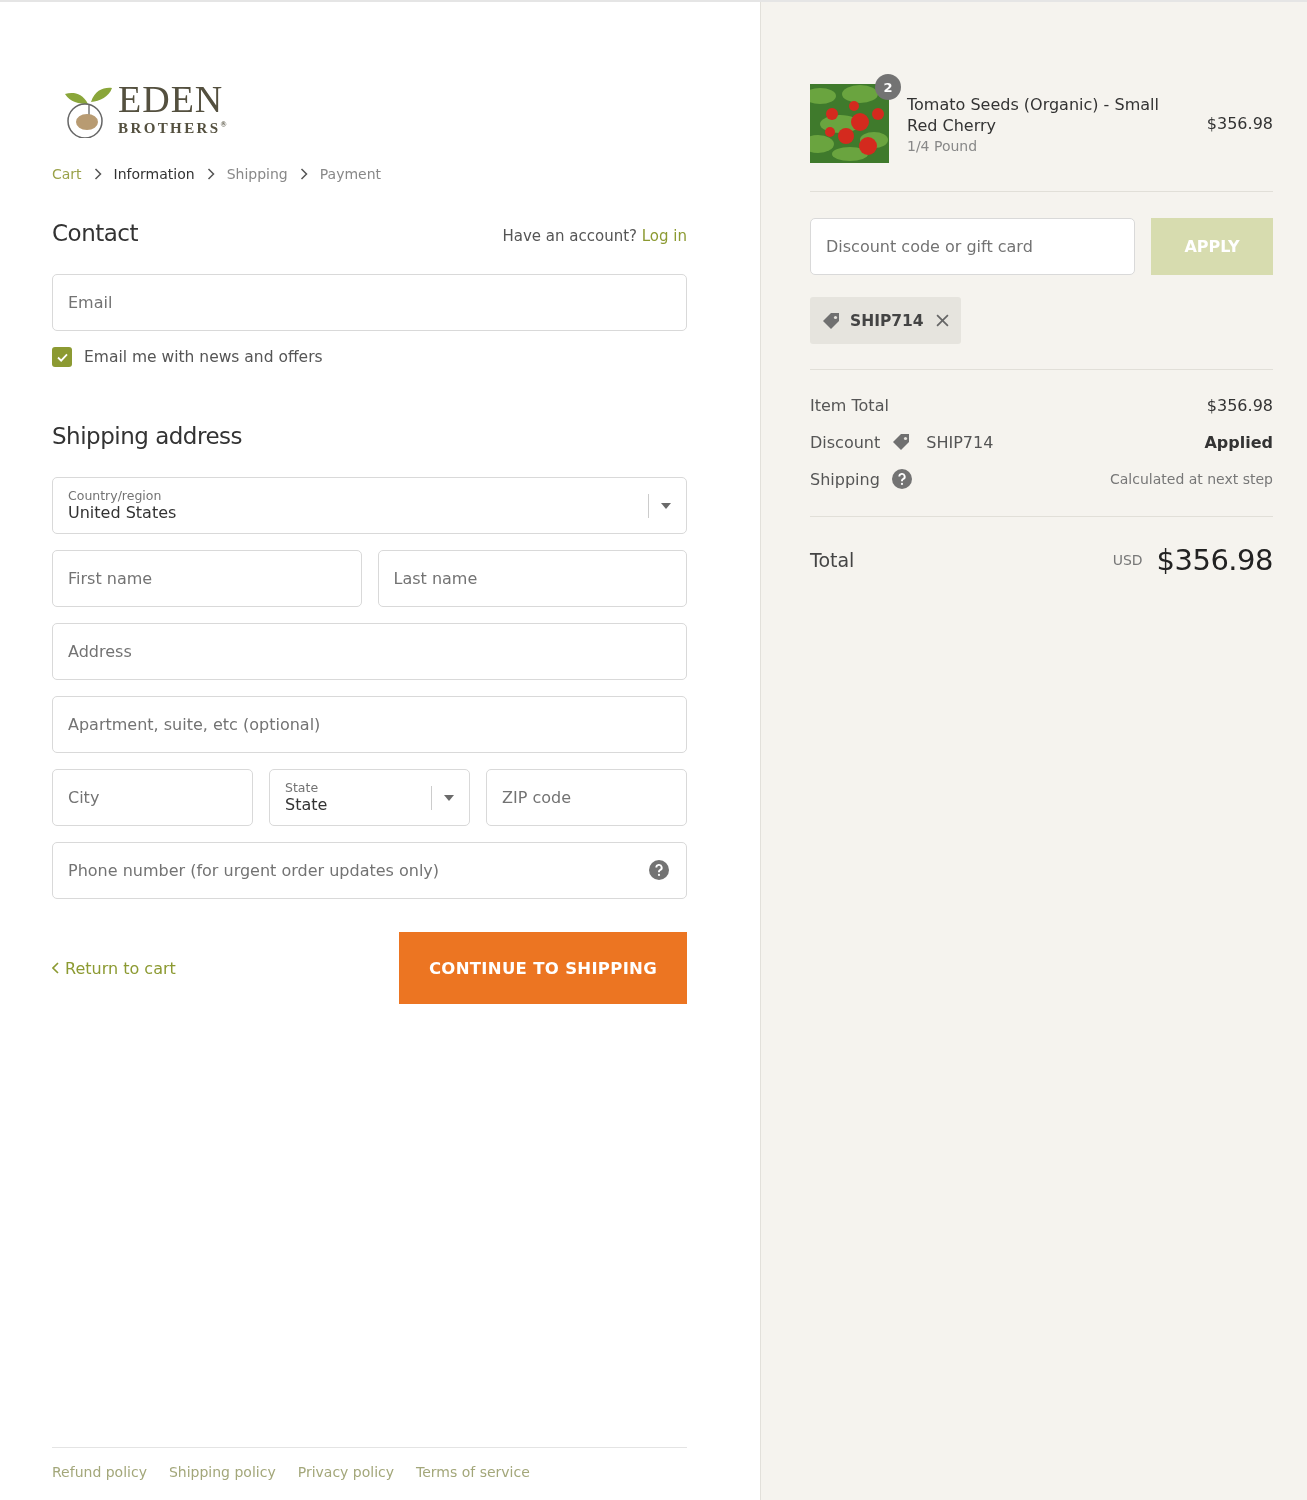  I want to click on summary-label: Item Total, so click(849, 405).